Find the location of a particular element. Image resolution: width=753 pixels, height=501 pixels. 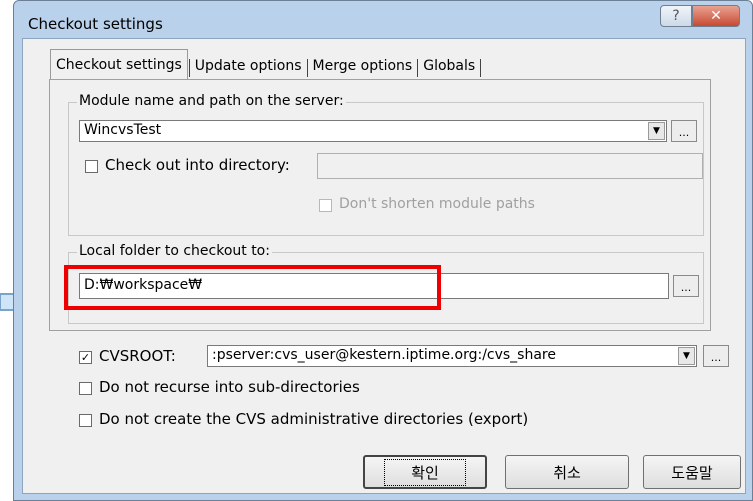

dont-shorten-checkbox is located at coordinates (325, 205).